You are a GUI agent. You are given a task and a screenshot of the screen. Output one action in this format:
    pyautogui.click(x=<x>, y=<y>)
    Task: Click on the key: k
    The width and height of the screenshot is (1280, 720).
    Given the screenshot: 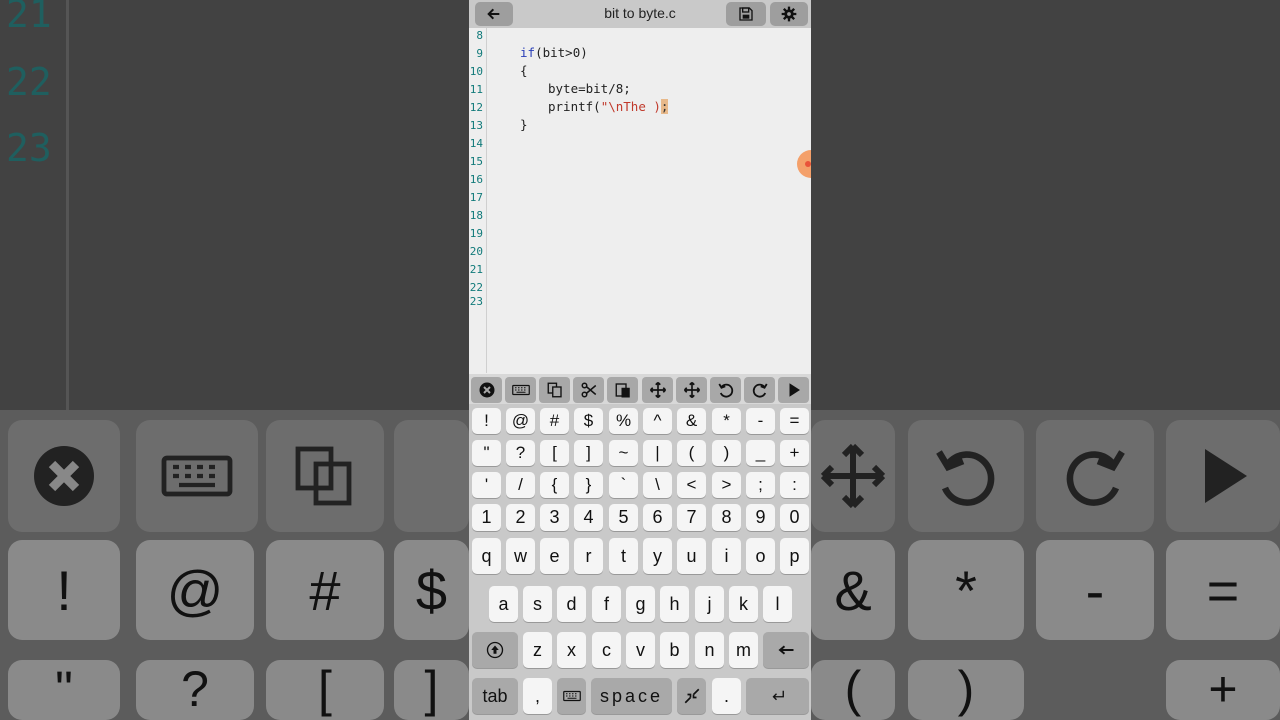 What is the action you would take?
    pyautogui.click(x=743, y=604)
    